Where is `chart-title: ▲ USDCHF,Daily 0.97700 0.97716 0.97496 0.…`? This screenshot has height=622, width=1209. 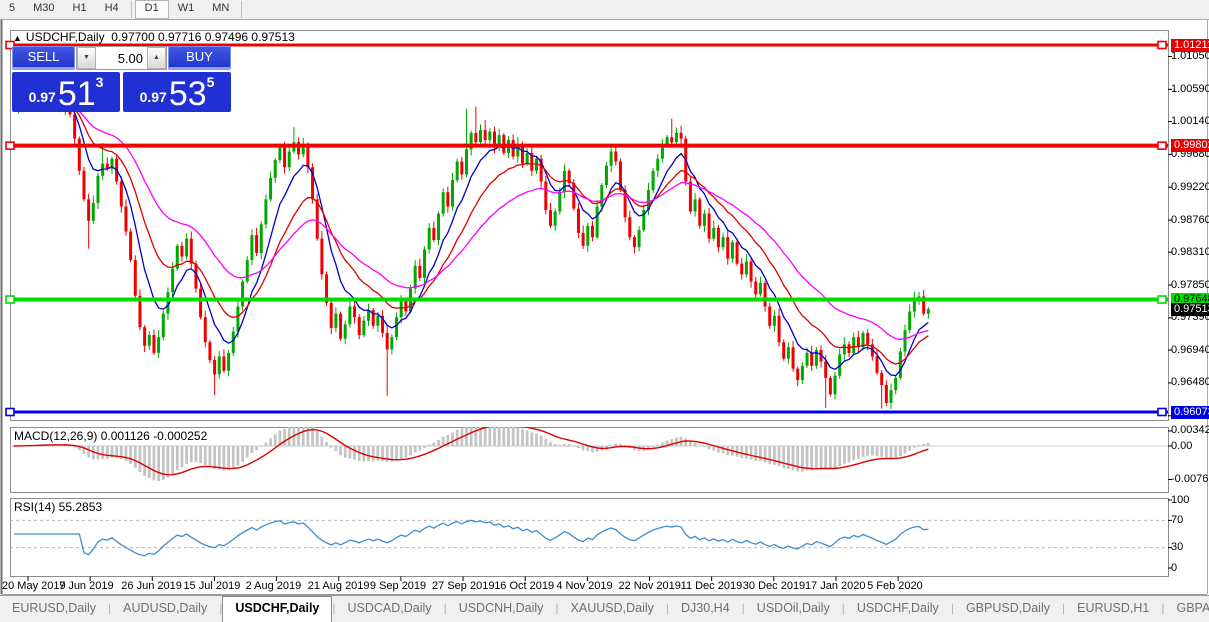
chart-title: ▲ USDCHF,Daily 0.97700 0.97716 0.97496 0.… is located at coordinates (154, 37).